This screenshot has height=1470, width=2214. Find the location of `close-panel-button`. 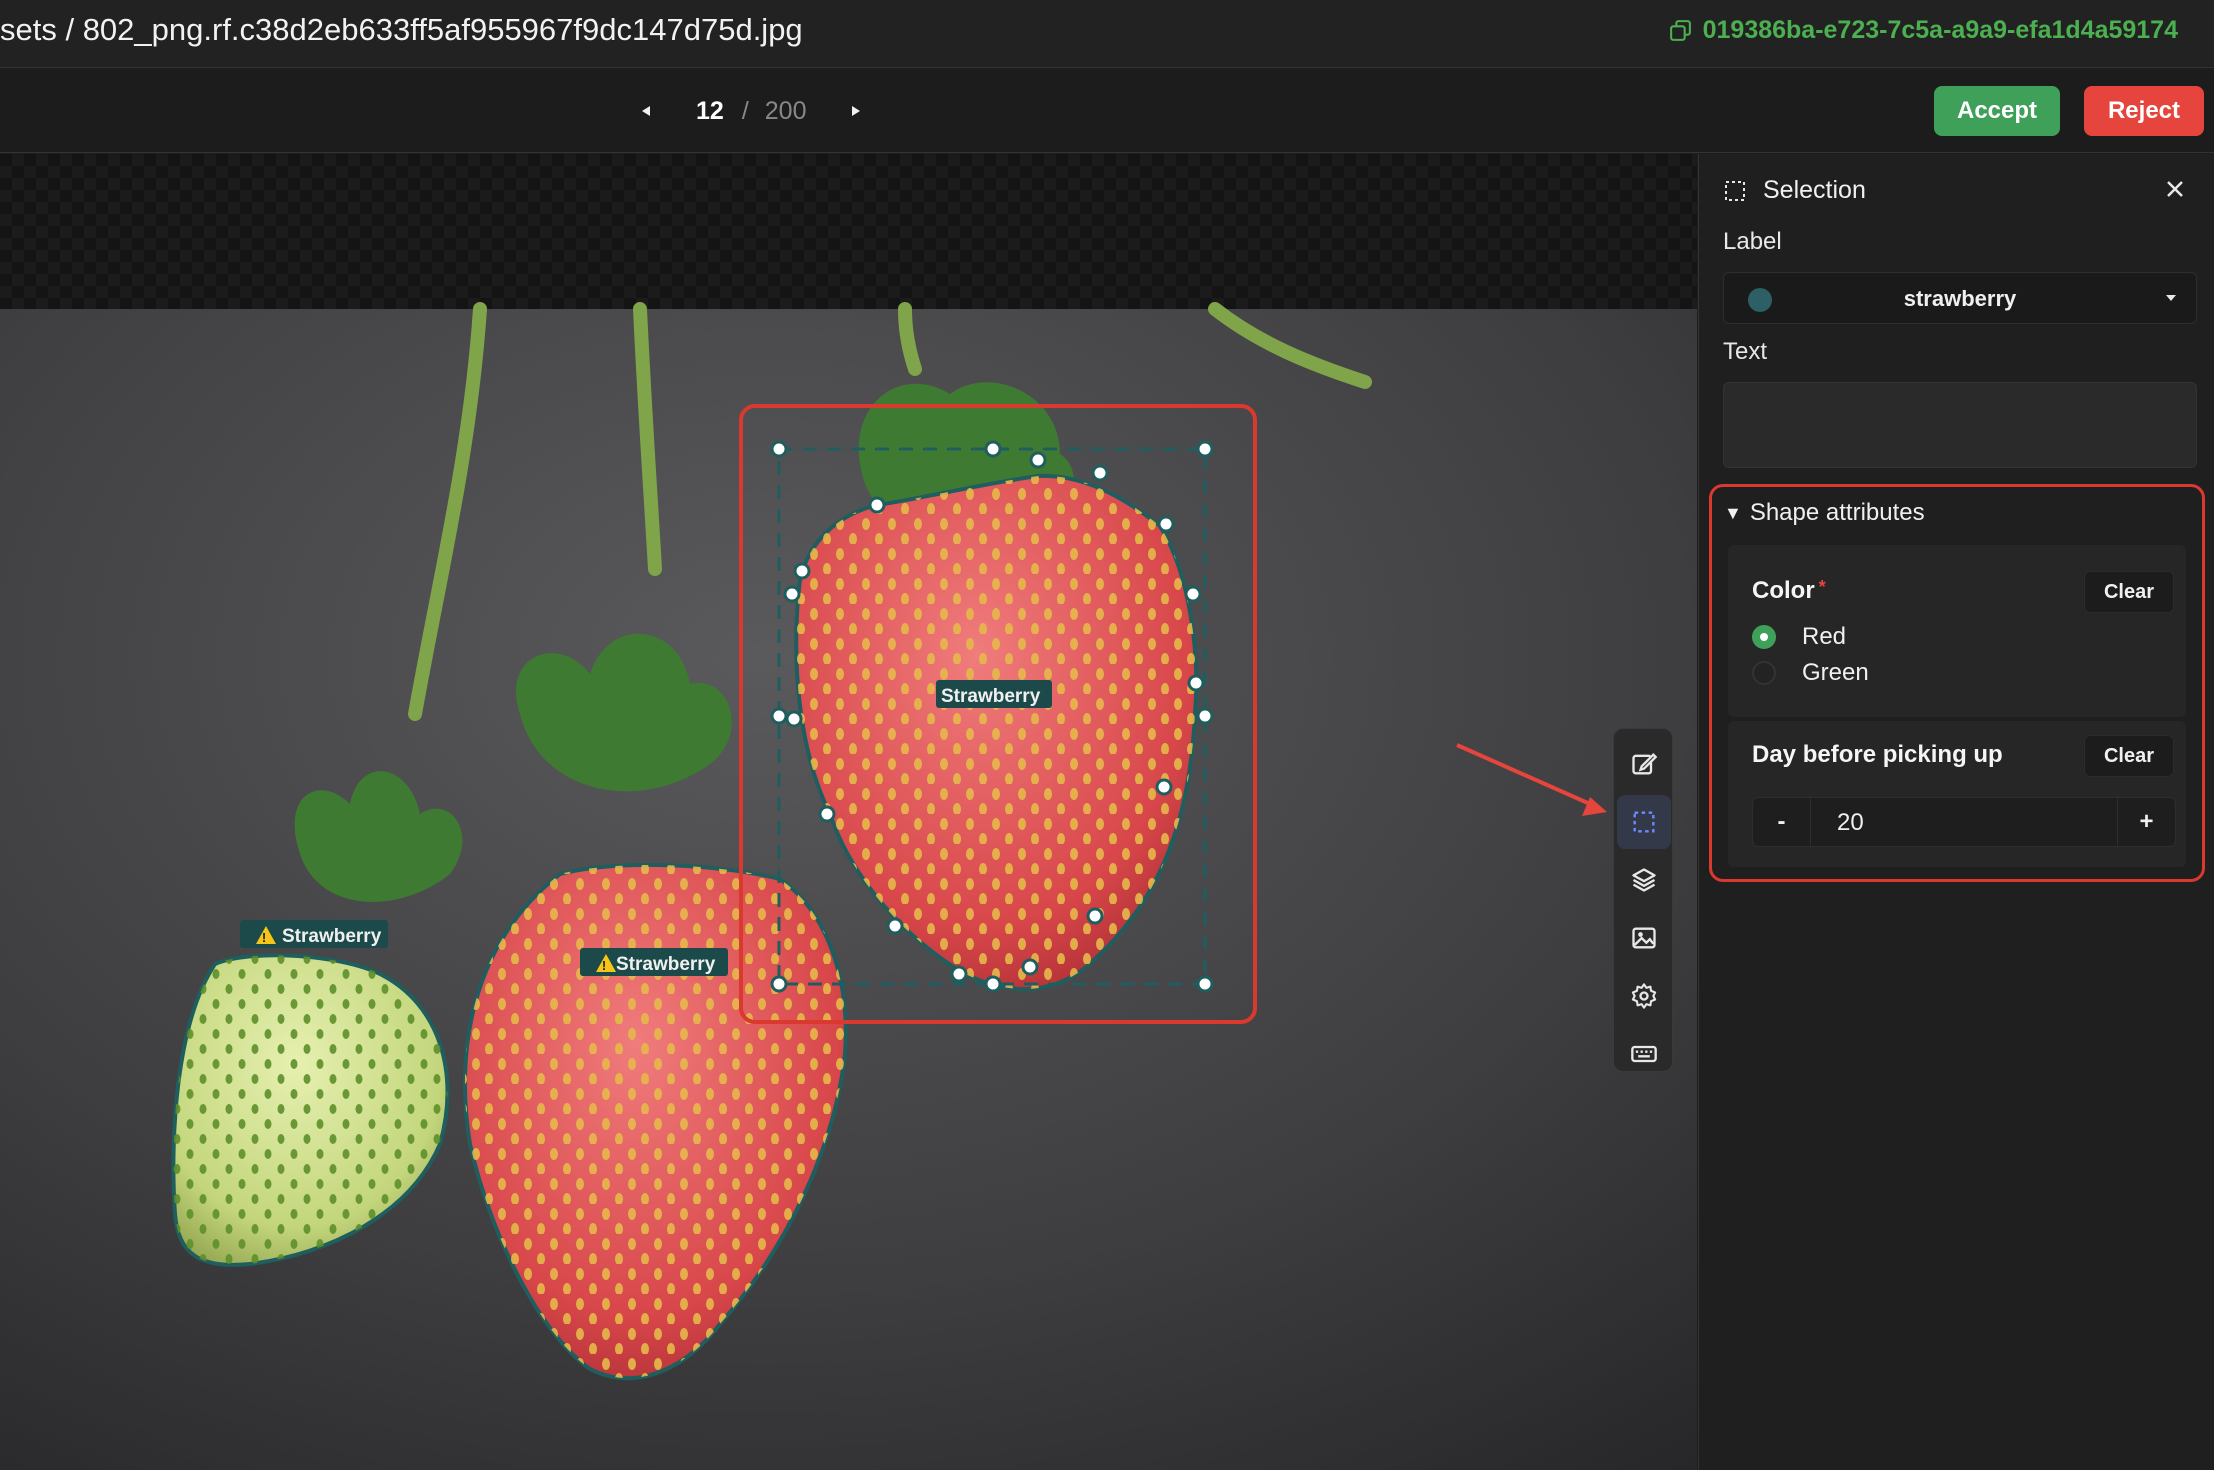

close-panel-button is located at coordinates (2175, 189).